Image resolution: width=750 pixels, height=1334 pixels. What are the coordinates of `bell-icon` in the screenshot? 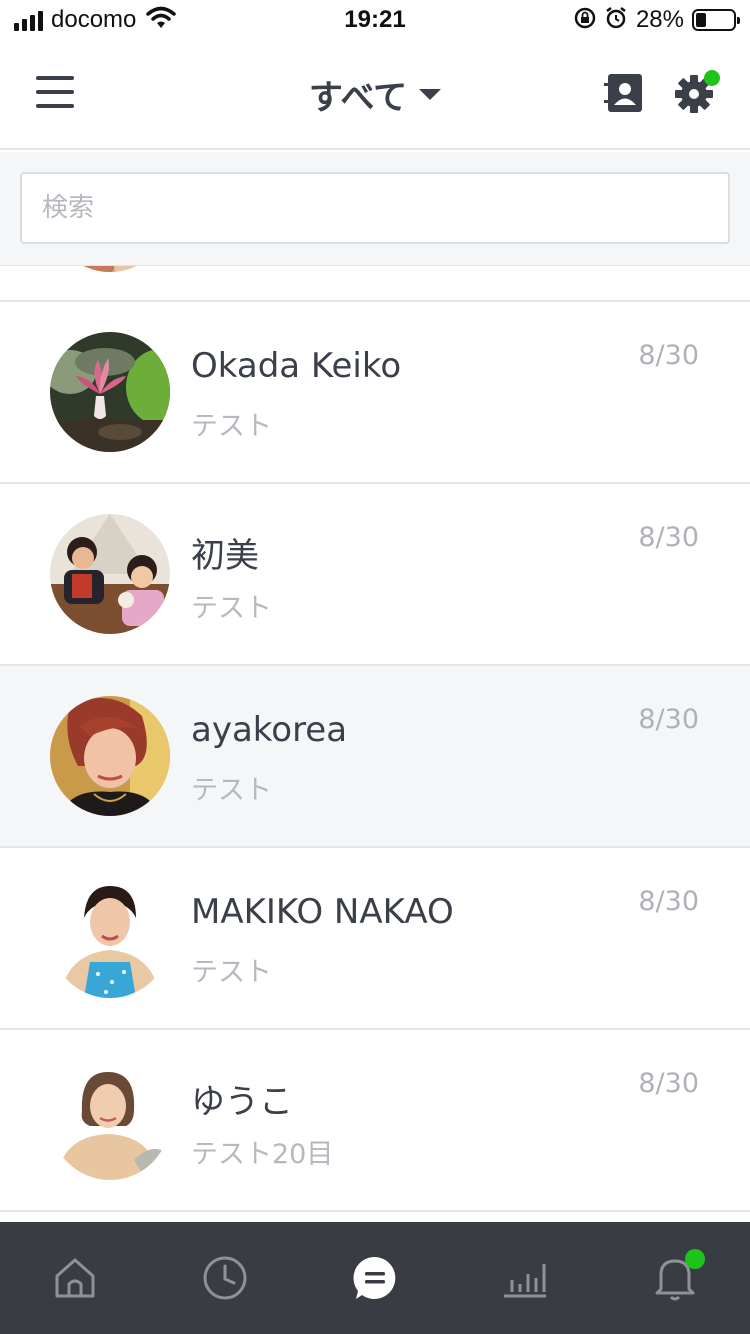 It's located at (679, 1275).